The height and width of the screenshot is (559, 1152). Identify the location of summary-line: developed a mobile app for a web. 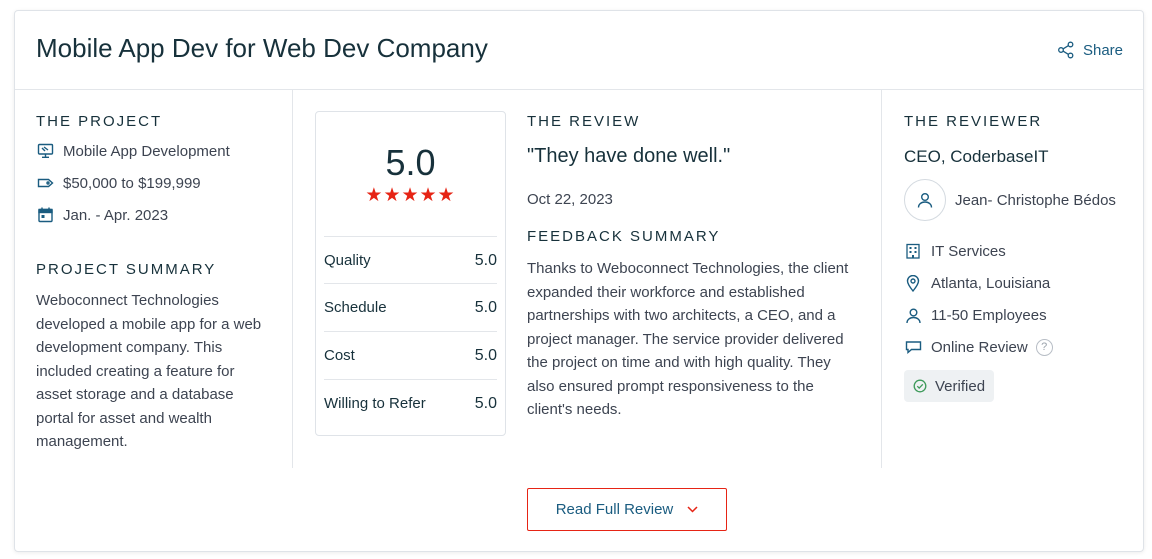
(149, 324).